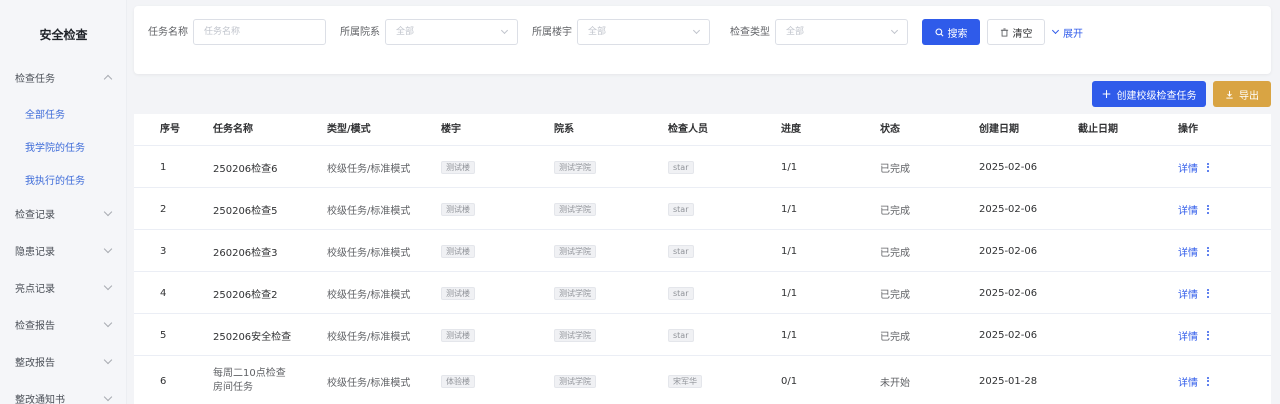 This screenshot has height=404, width=1280. I want to click on column-header: 楼宇, so click(451, 129).